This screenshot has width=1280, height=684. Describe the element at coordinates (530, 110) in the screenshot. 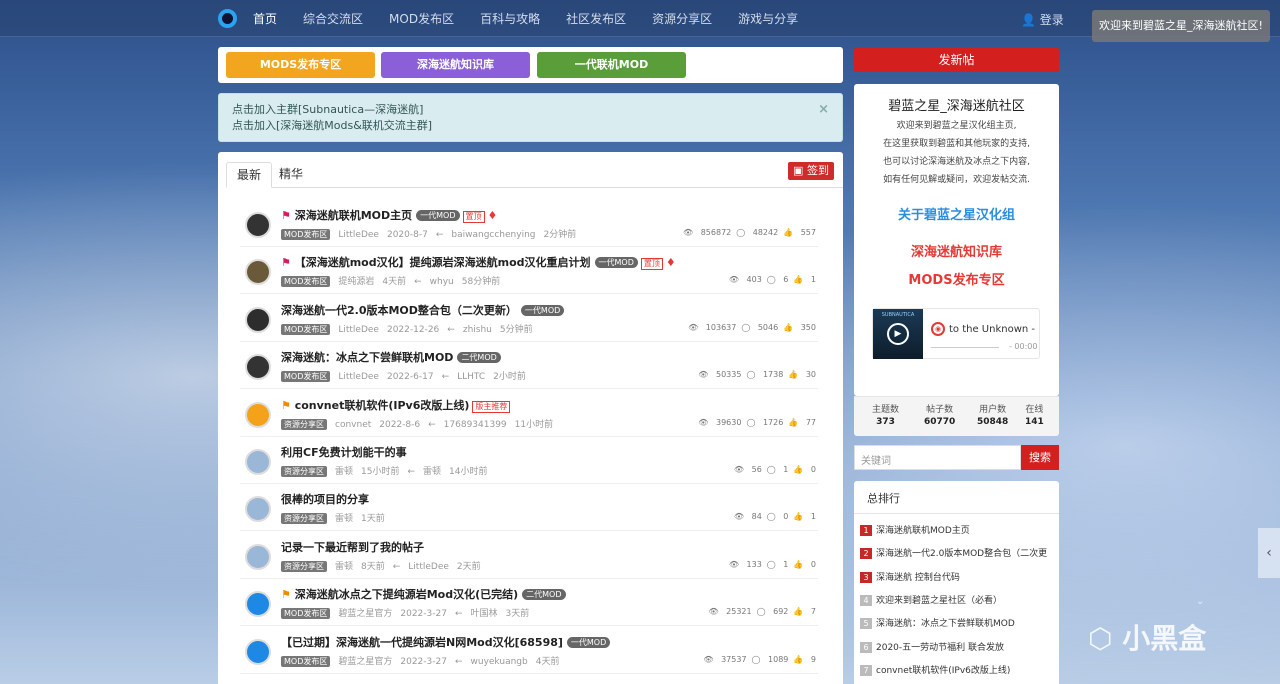

I see `alert-link-main-group: 点击加入主群[Subnautica—深海迷航]` at that location.